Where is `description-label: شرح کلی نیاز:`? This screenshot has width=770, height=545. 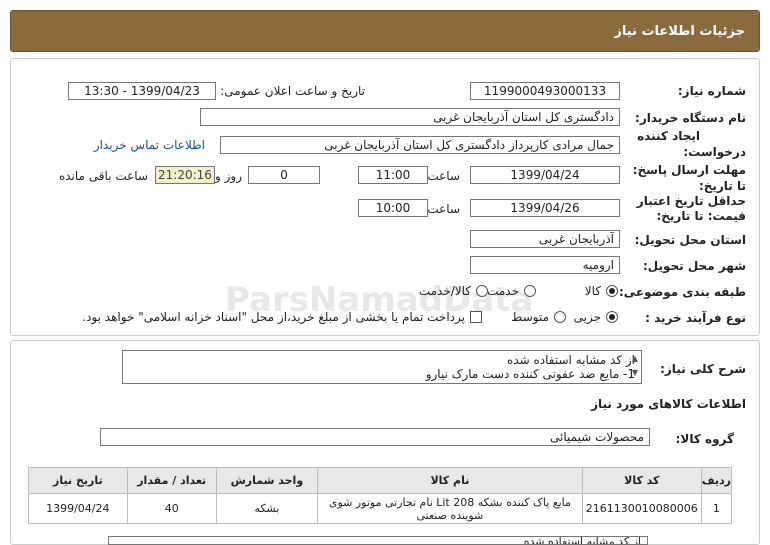 description-label: شرح کلی نیاز: is located at coordinates (703, 369).